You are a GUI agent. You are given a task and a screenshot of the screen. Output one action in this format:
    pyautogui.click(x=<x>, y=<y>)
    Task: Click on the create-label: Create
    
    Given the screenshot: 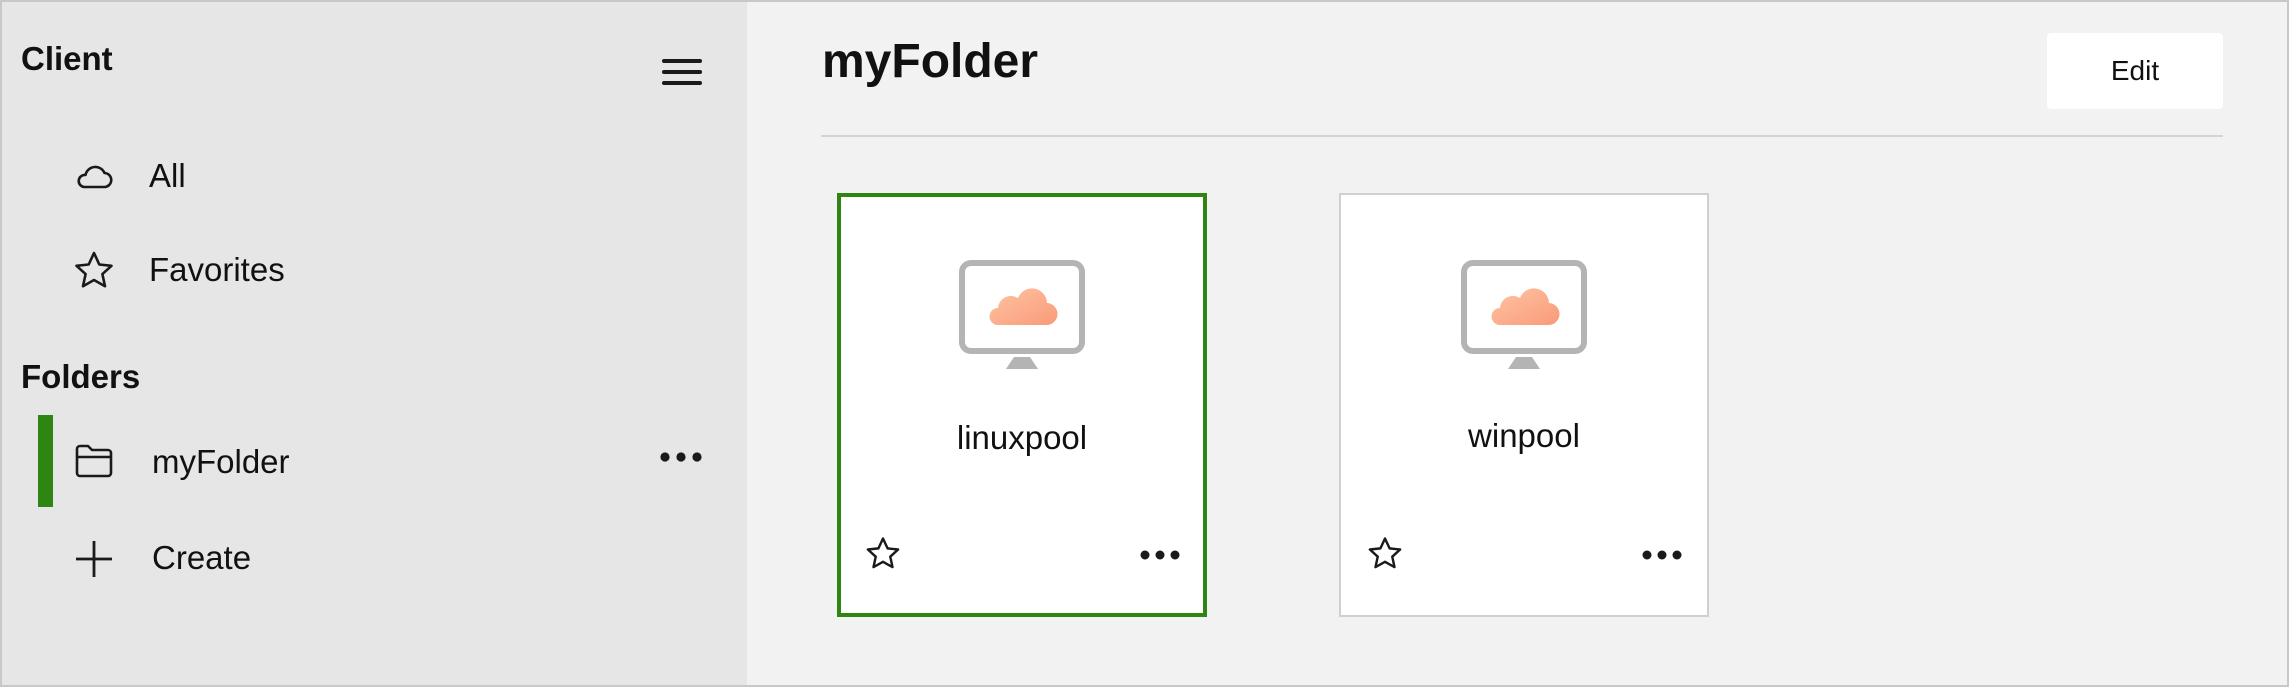 What is the action you would take?
    pyautogui.click(x=202, y=557)
    